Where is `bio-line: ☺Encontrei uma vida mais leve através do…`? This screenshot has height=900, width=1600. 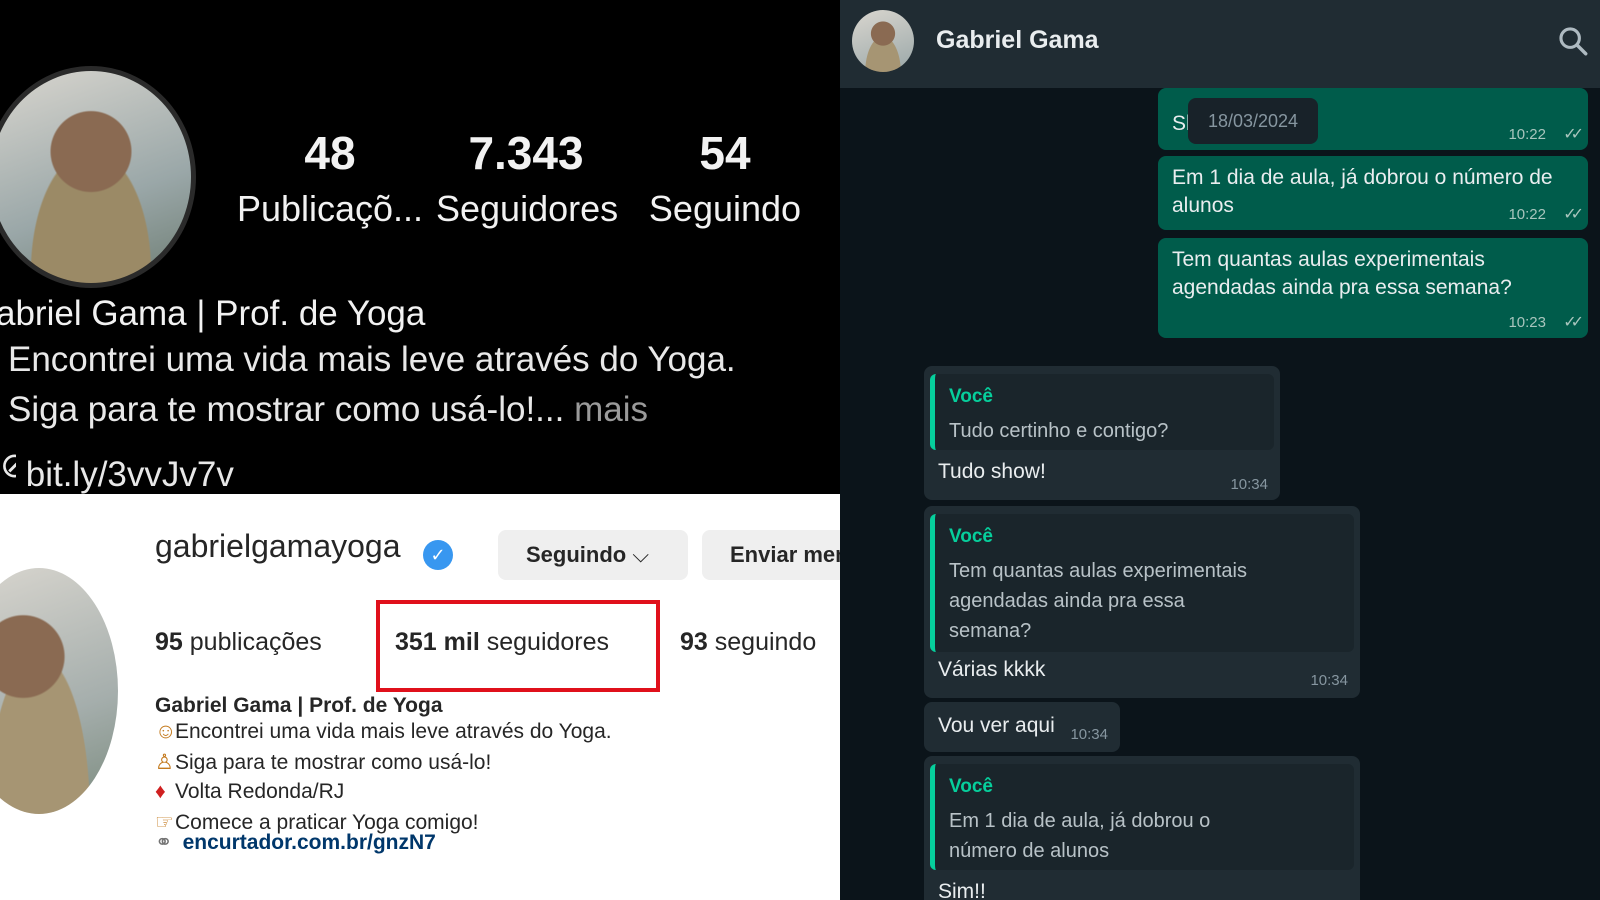
bio-line: ☺Encontrei uma vida mais leve através do… is located at coordinates (383, 732).